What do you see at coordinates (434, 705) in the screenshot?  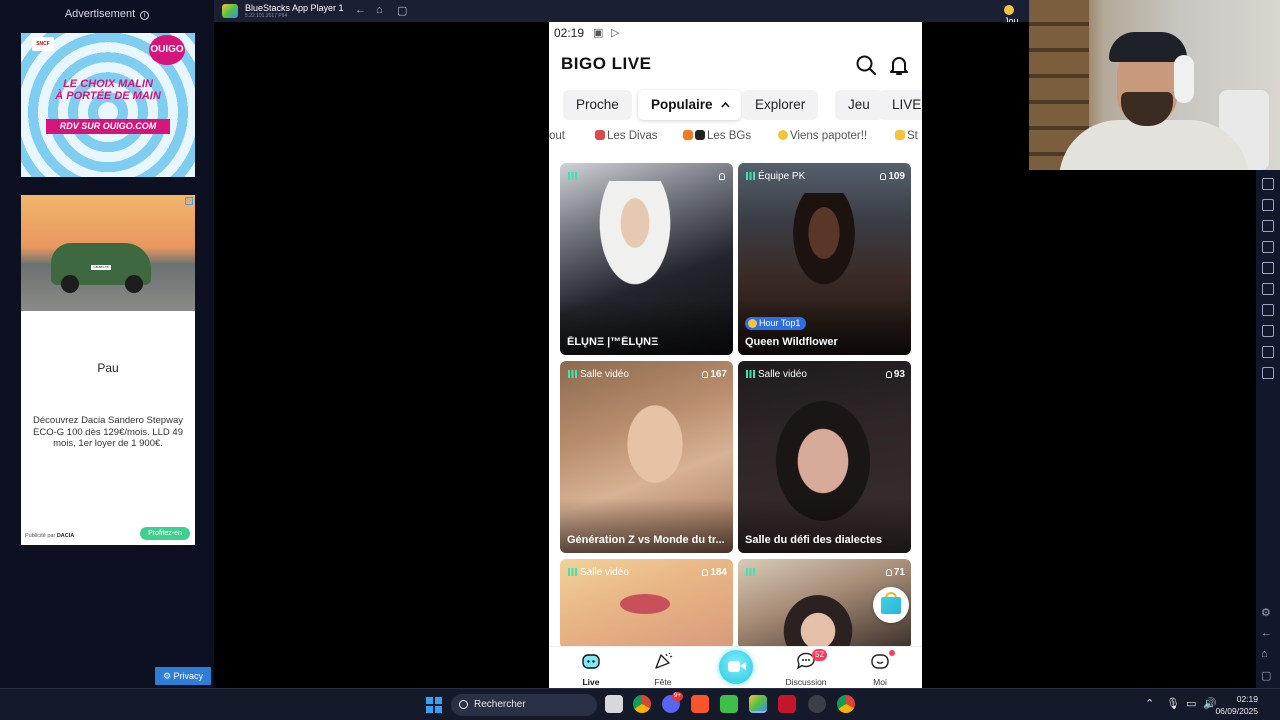 I see `windows-start-icon` at bounding box center [434, 705].